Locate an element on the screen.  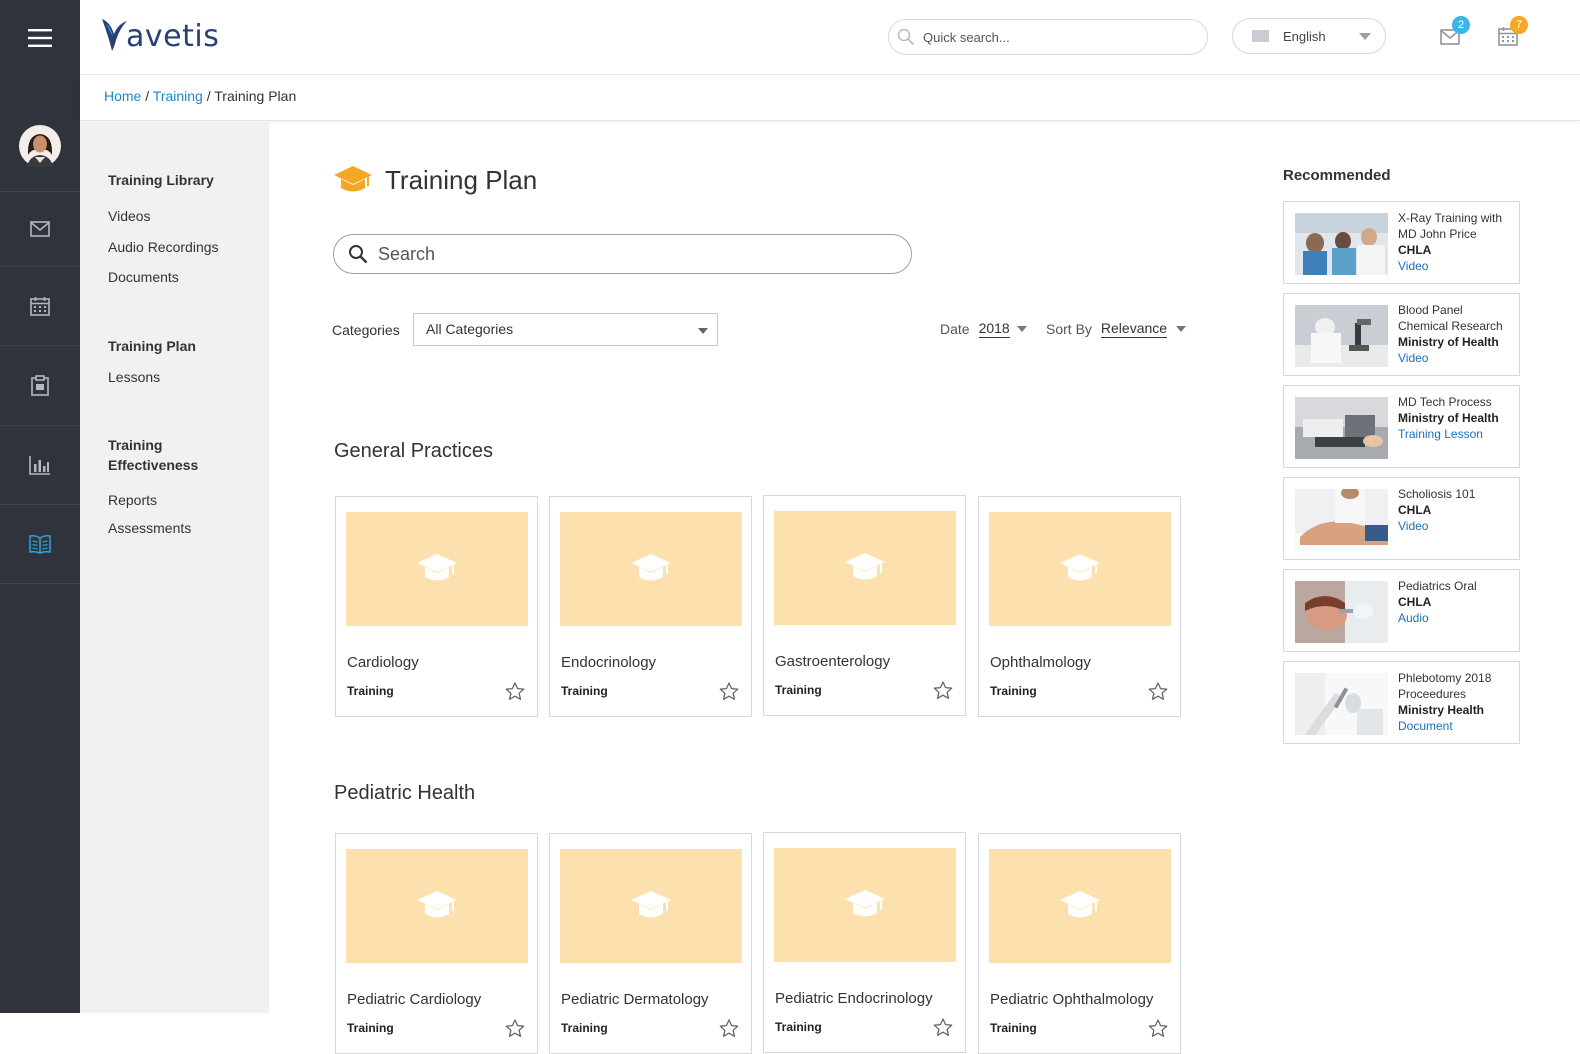
recommended-item: Pediatrics Oral CHLA Audio is located at coordinates (1401, 610).